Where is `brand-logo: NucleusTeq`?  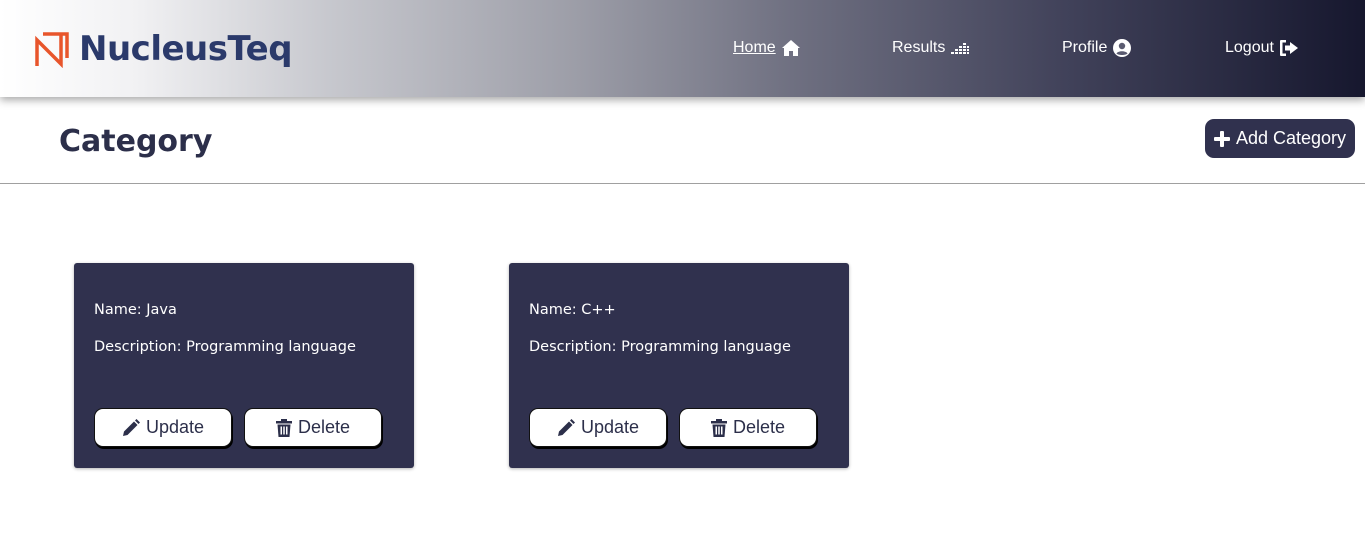
brand-logo: NucleusTeq is located at coordinates (163, 49).